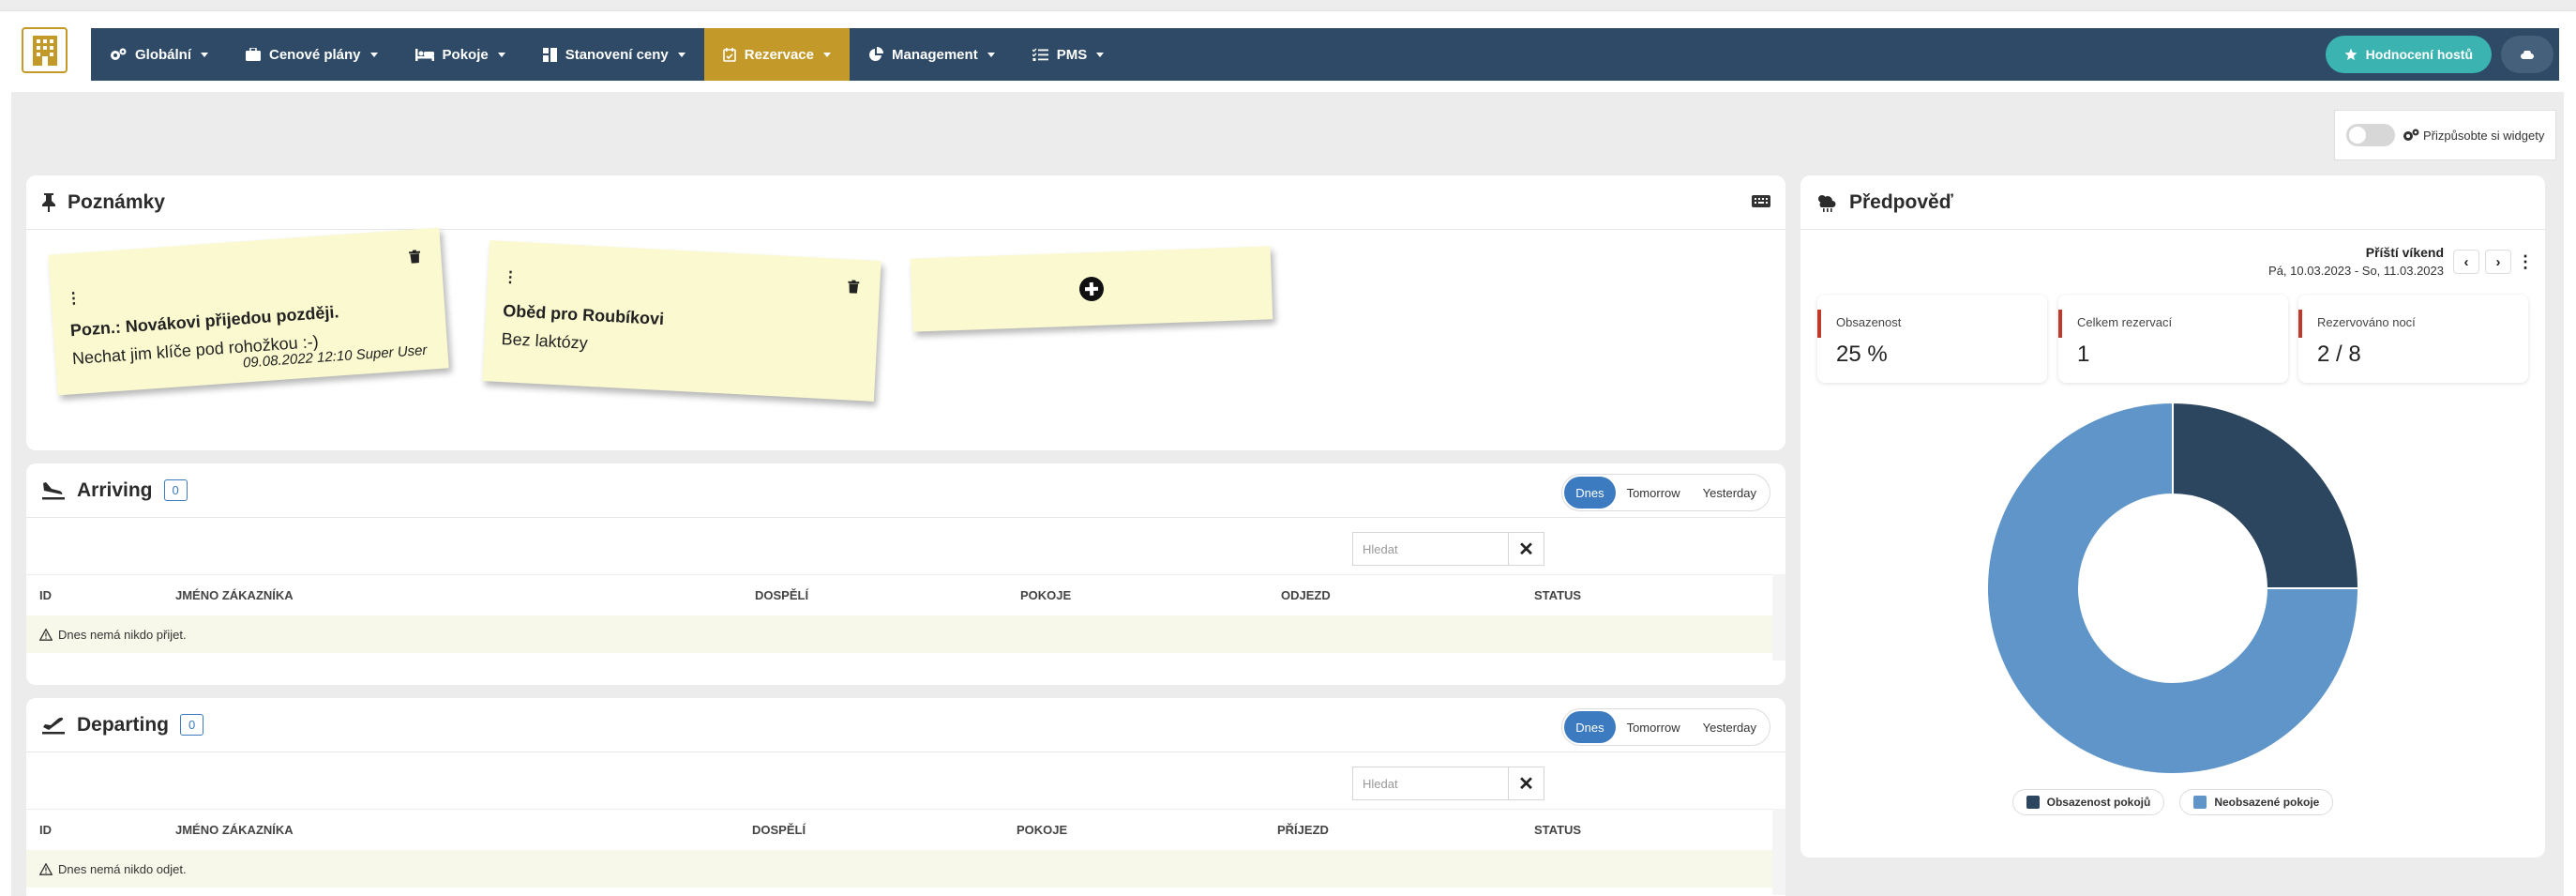 Image resolution: width=2576 pixels, height=896 pixels. I want to click on departing-day-tabs: Dnes Tomorrow Yesterday, so click(1665, 727).